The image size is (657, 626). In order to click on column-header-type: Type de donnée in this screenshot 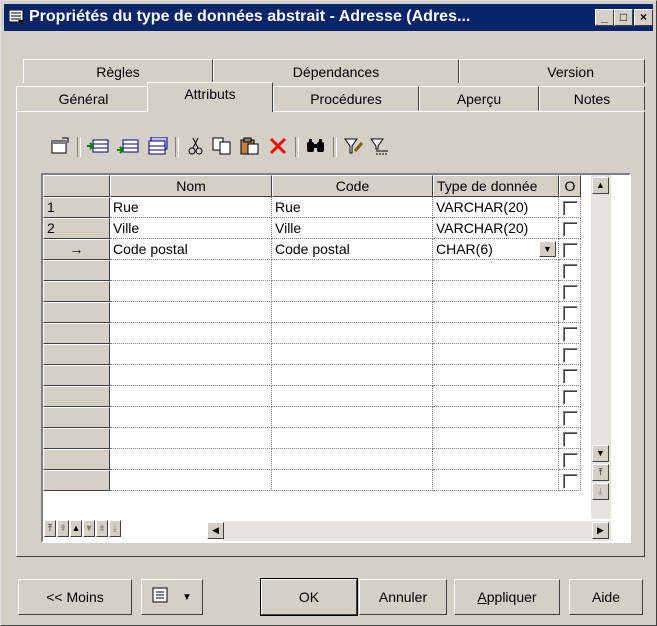, I will do `click(496, 186)`.